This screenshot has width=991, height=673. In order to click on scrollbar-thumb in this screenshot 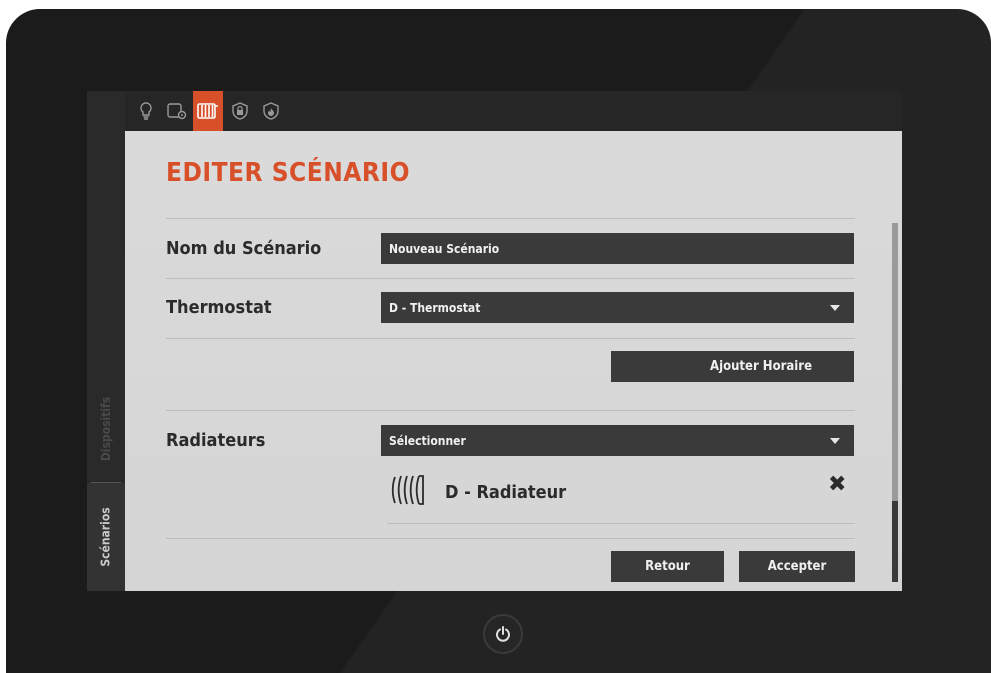, I will do `click(895, 541)`.